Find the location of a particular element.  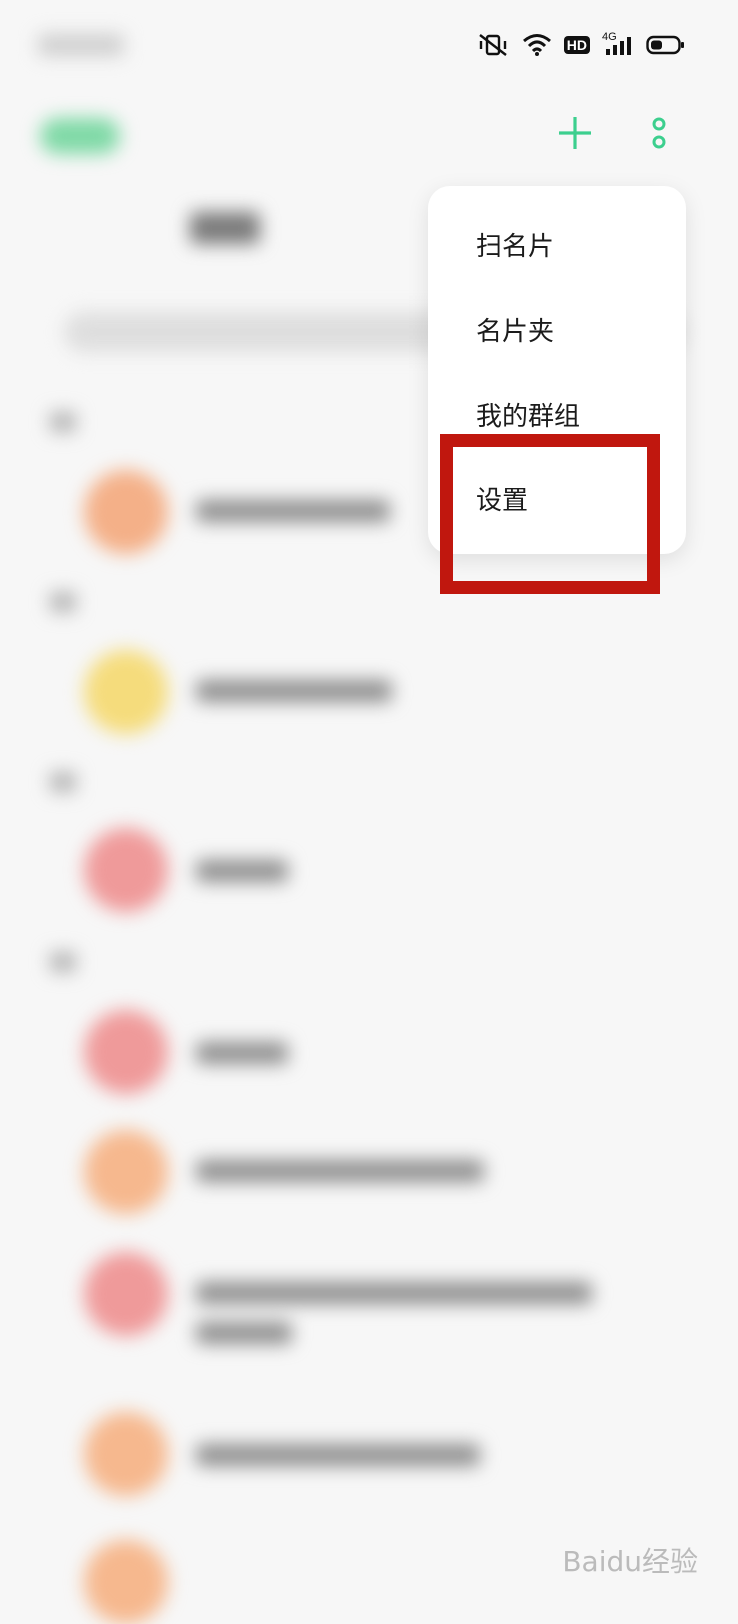

menu-item-label: 扫名片 is located at coordinates (515, 246).